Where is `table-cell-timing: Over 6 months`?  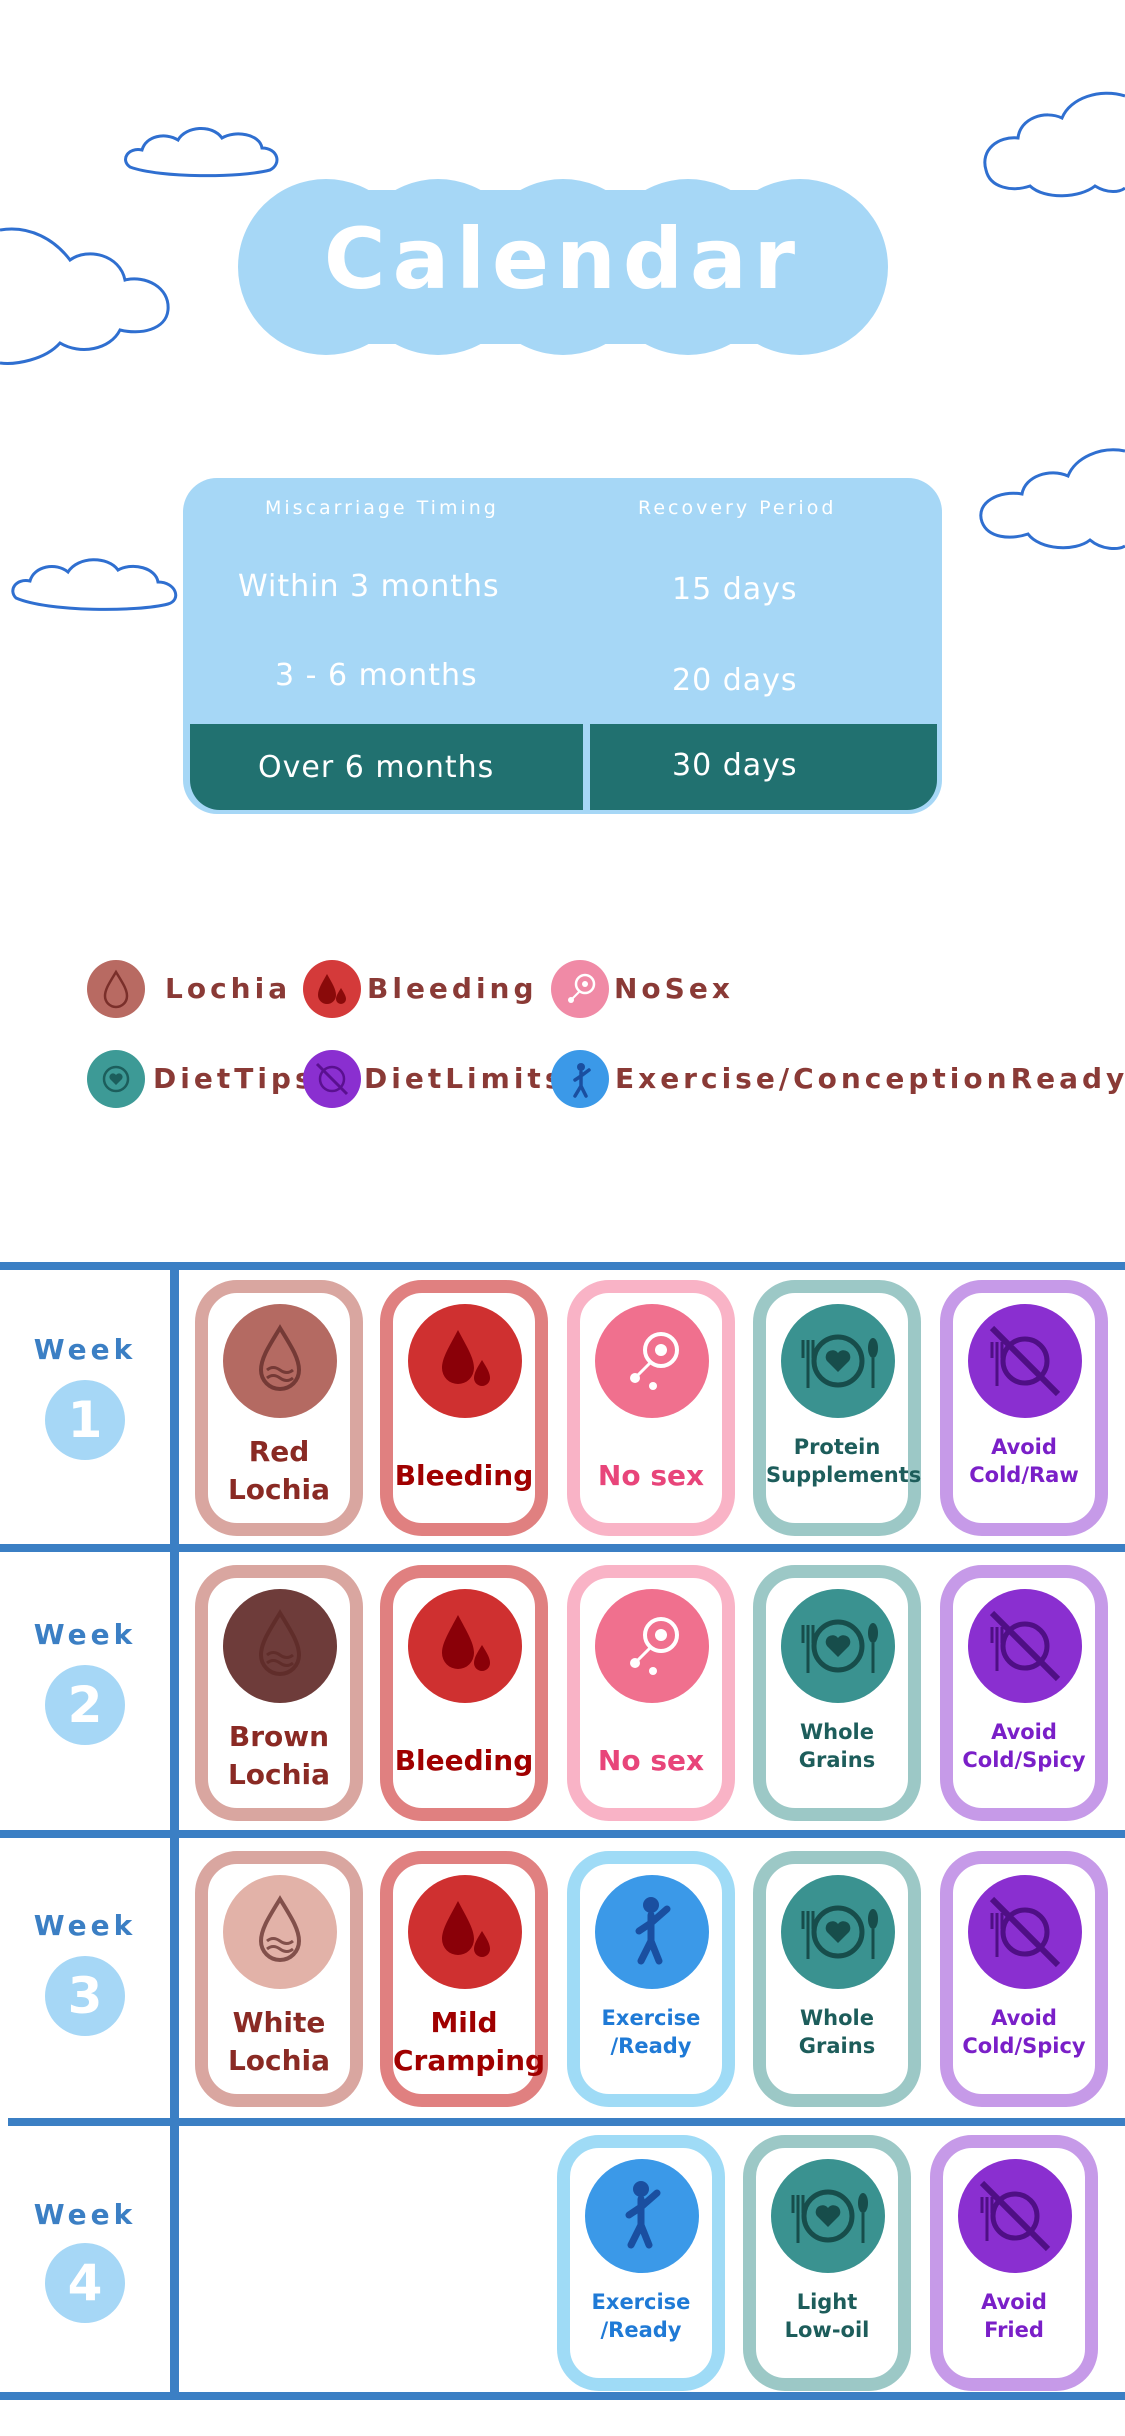
table-cell-timing: Over 6 months is located at coordinates (376, 767).